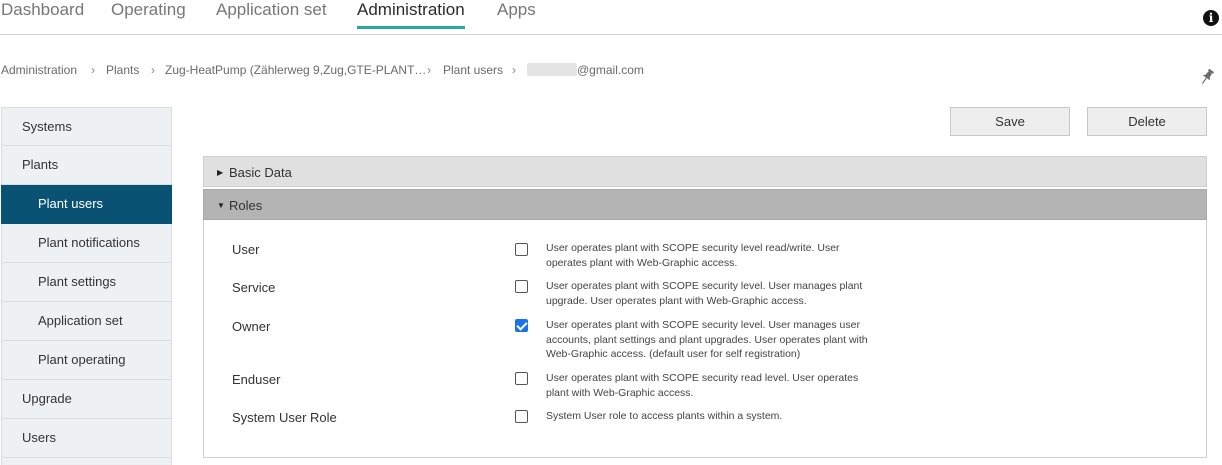 The height and width of the screenshot is (465, 1222). Describe the element at coordinates (86, 321) in the screenshot. I see `sidebar-item-application-set: Application set` at that location.